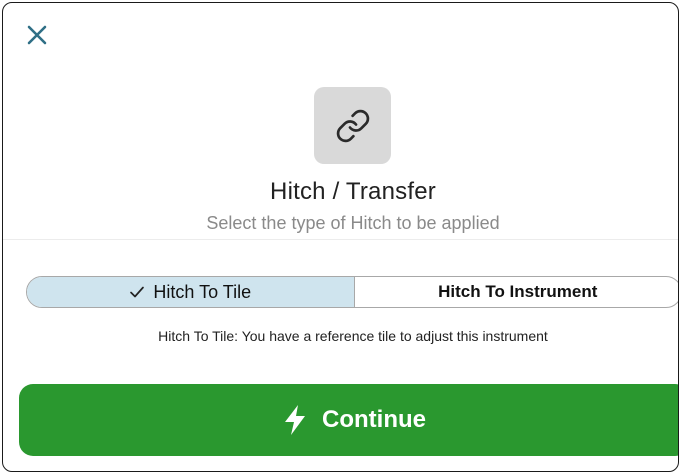 This screenshot has width=681, height=472. I want to click on link-icon, so click(352, 125).